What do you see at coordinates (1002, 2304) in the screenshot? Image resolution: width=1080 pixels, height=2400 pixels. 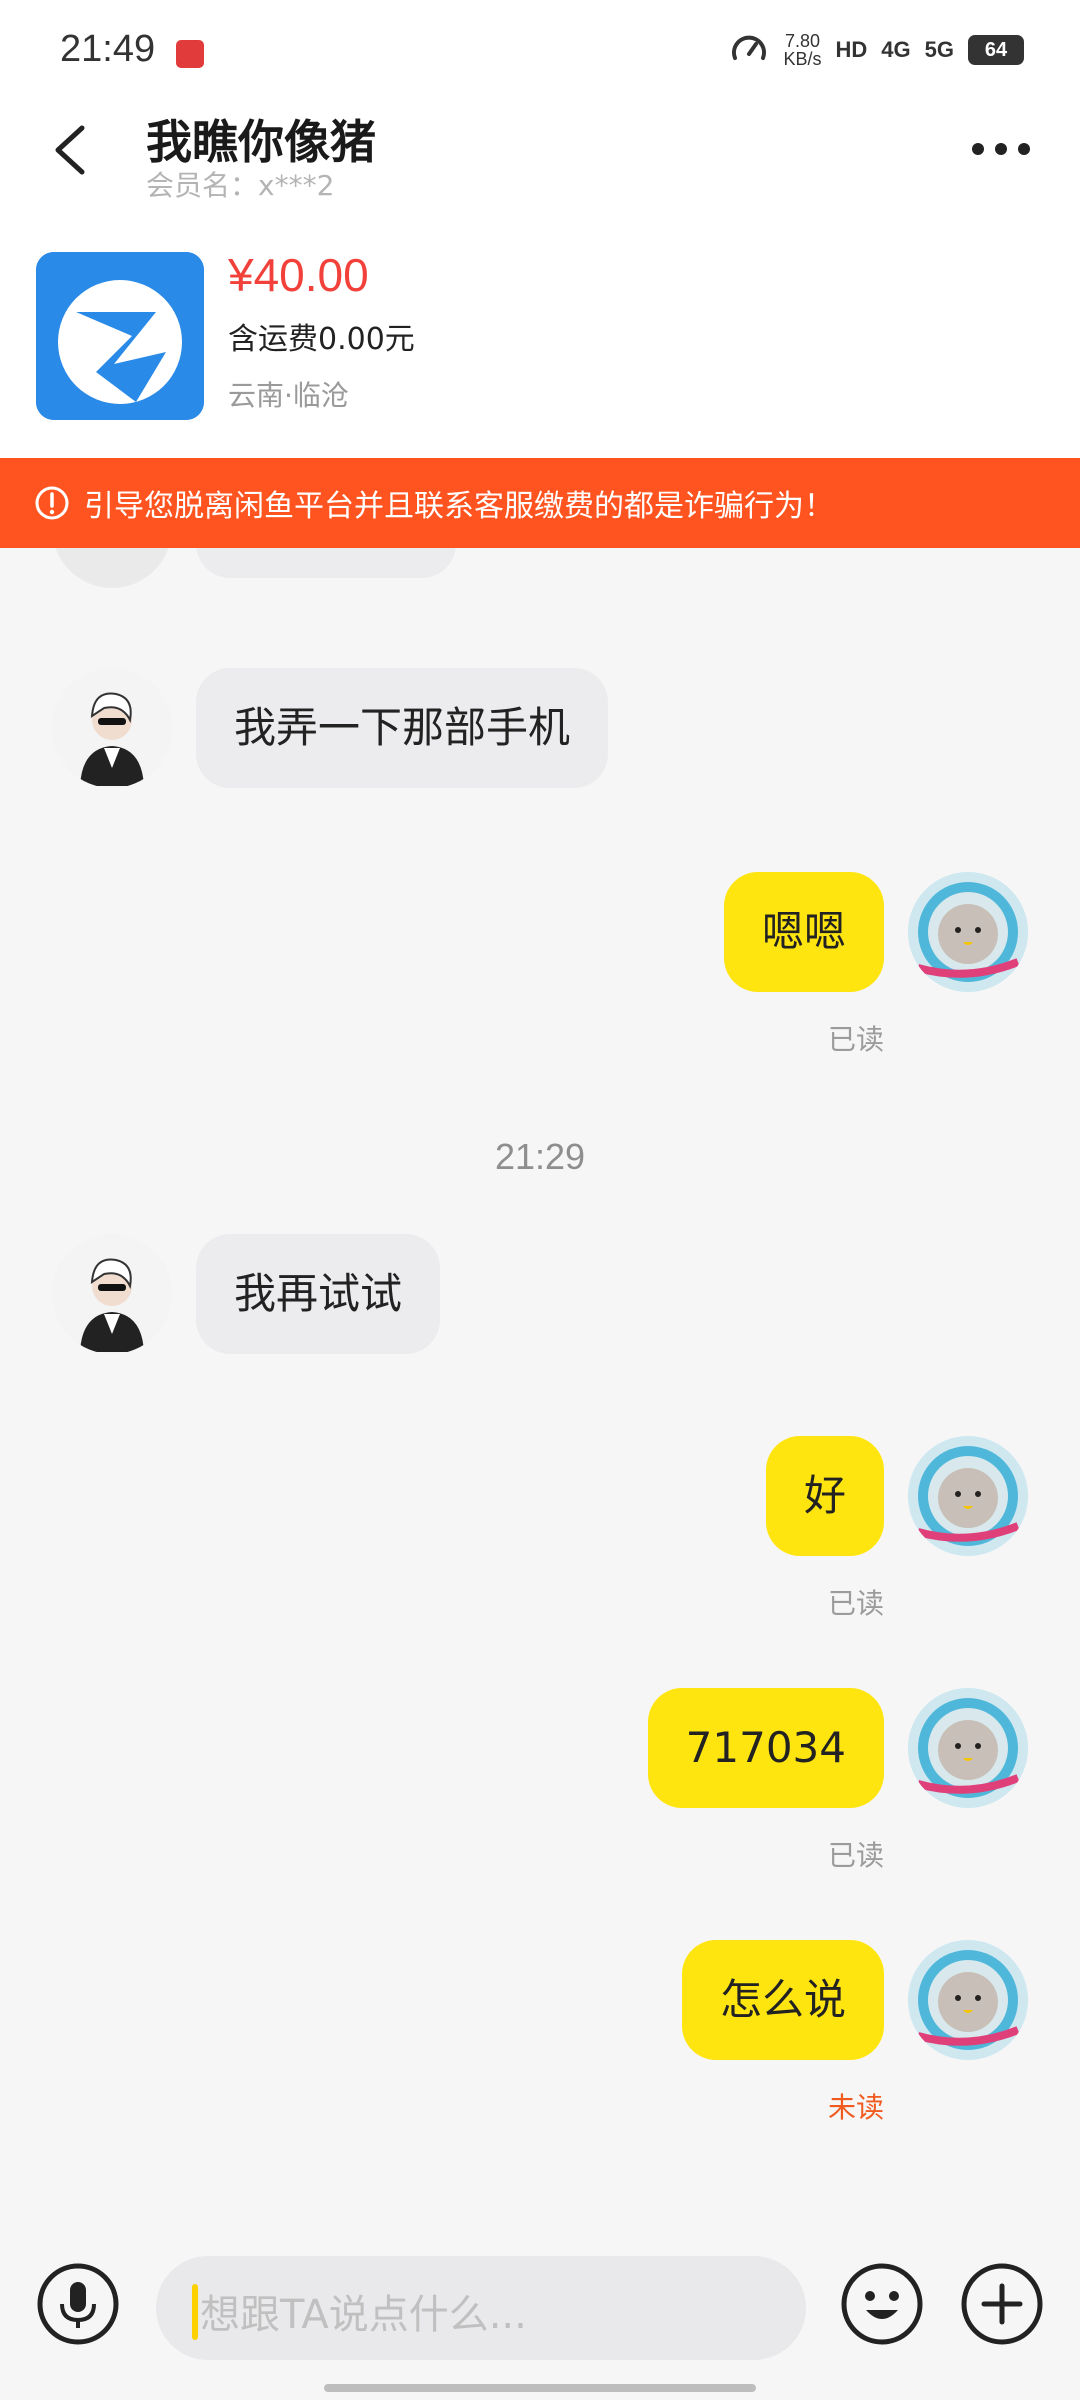 I see `plus-icon` at bounding box center [1002, 2304].